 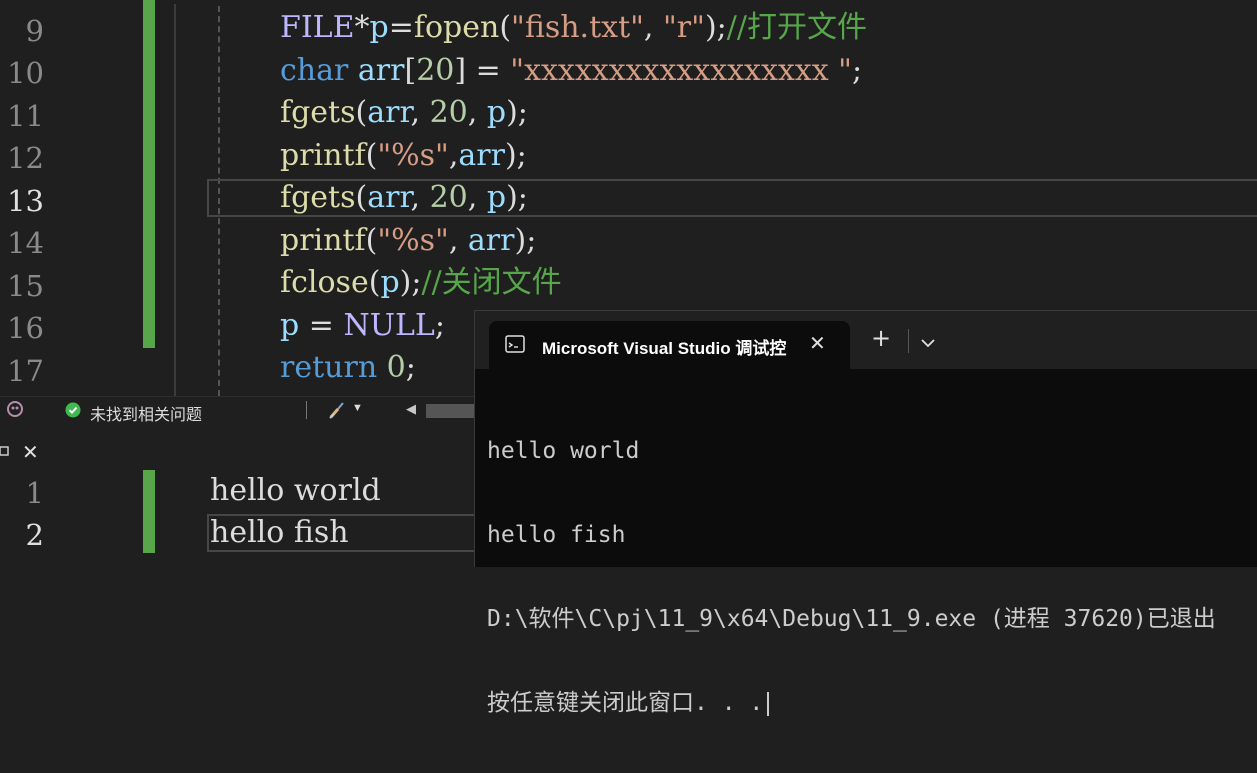 I want to click on text-line: hello fish, so click(x=279, y=533).